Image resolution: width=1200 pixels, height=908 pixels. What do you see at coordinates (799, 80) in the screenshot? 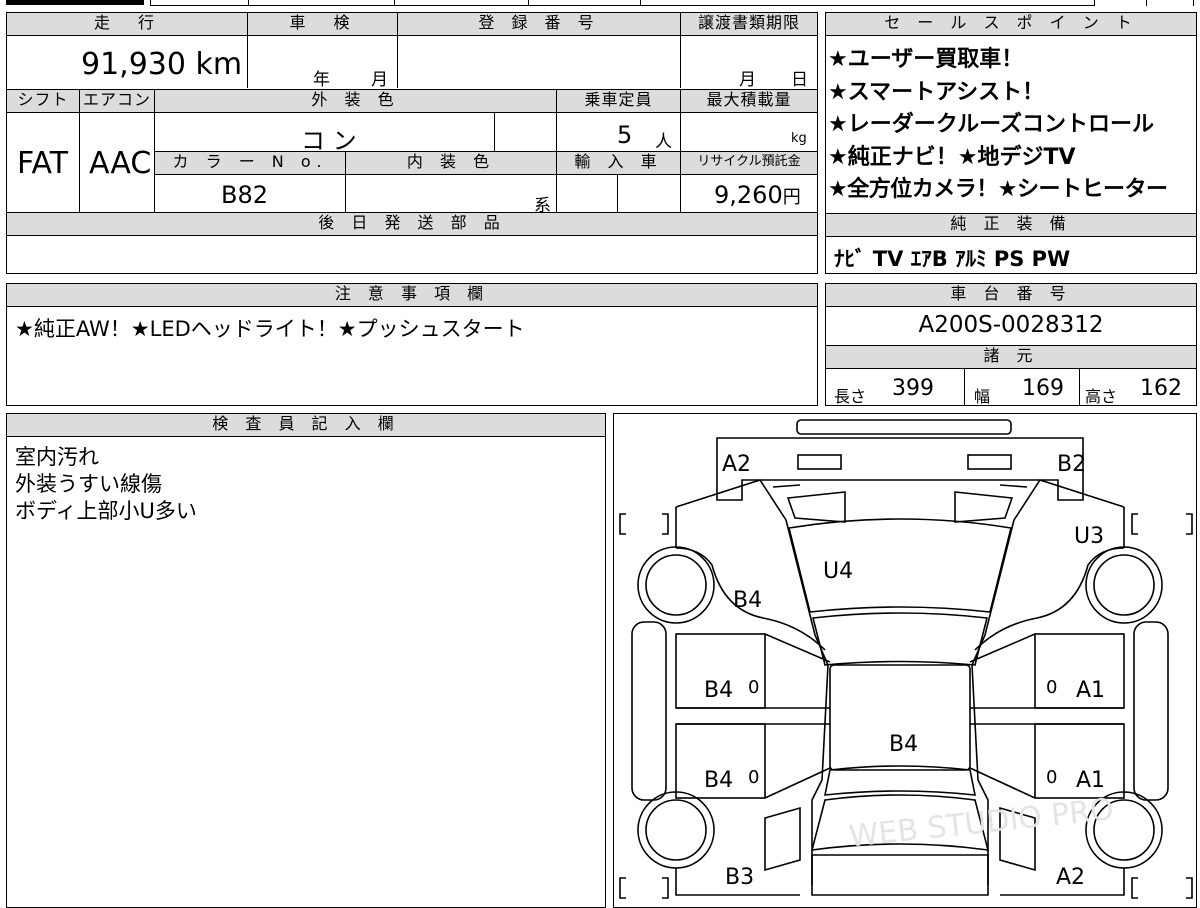
I see `transfer-day-unit: 日` at bounding box center [799, 80].